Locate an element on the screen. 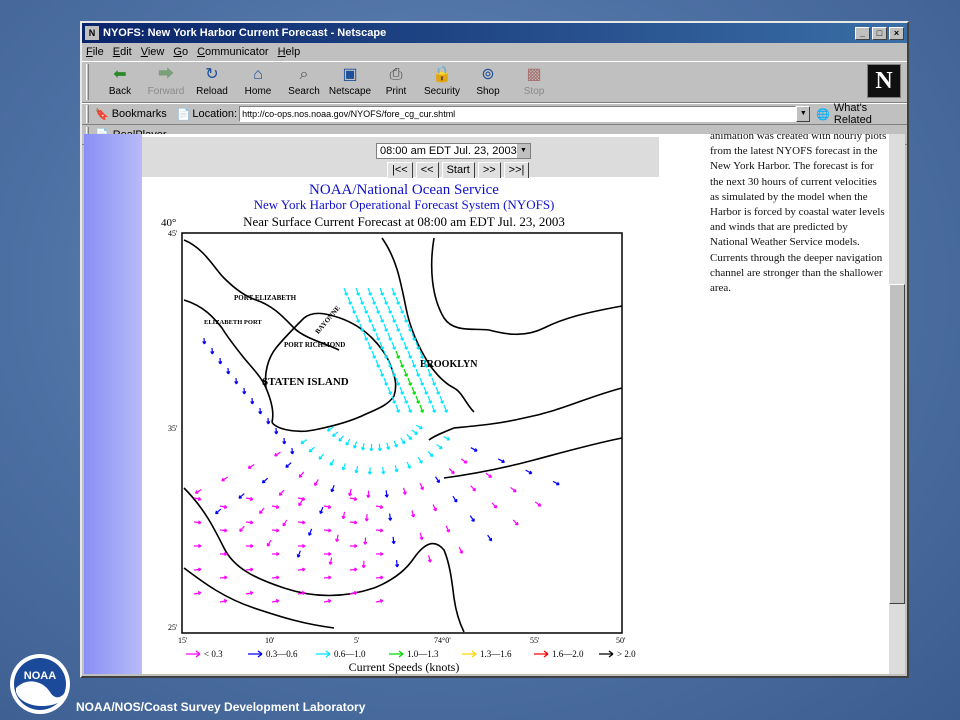 This screenshot has height=720, width=960. url-dropdown-button: ▼ is located at coordinates (803, 114).